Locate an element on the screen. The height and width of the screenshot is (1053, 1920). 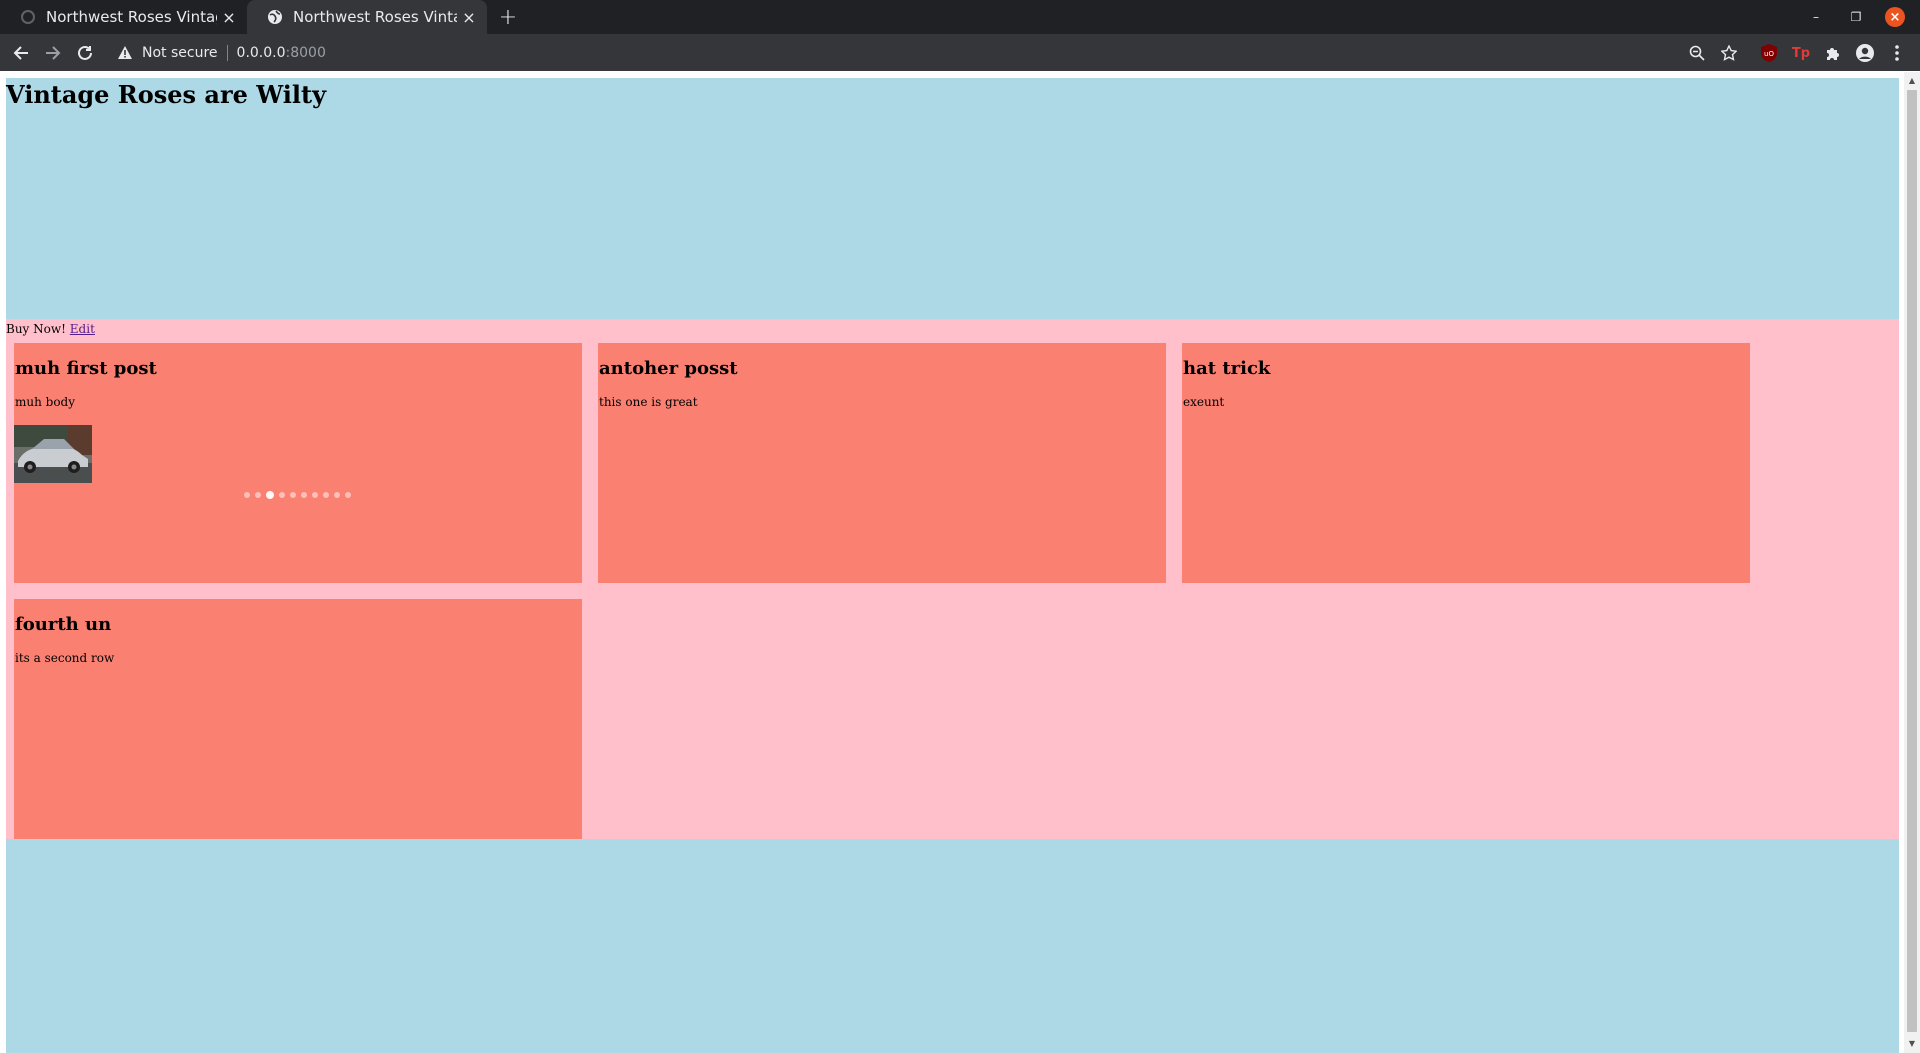
carousel-dot-active is located at coordinates (270, 495).